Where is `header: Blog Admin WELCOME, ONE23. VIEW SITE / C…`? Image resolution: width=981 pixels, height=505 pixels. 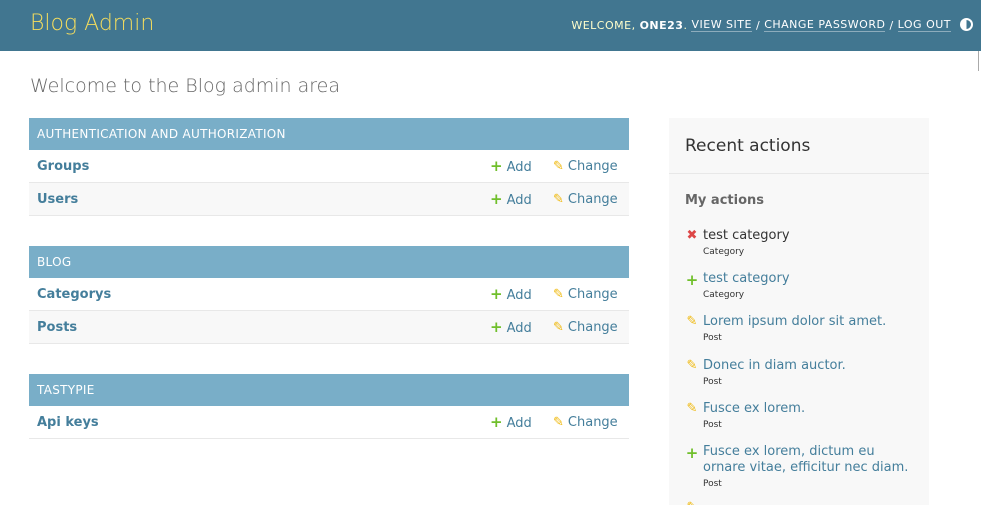
header: Blog Admin WELCOME, ONE23. VIEW SITE / C… is located at coordinates (490, 25).